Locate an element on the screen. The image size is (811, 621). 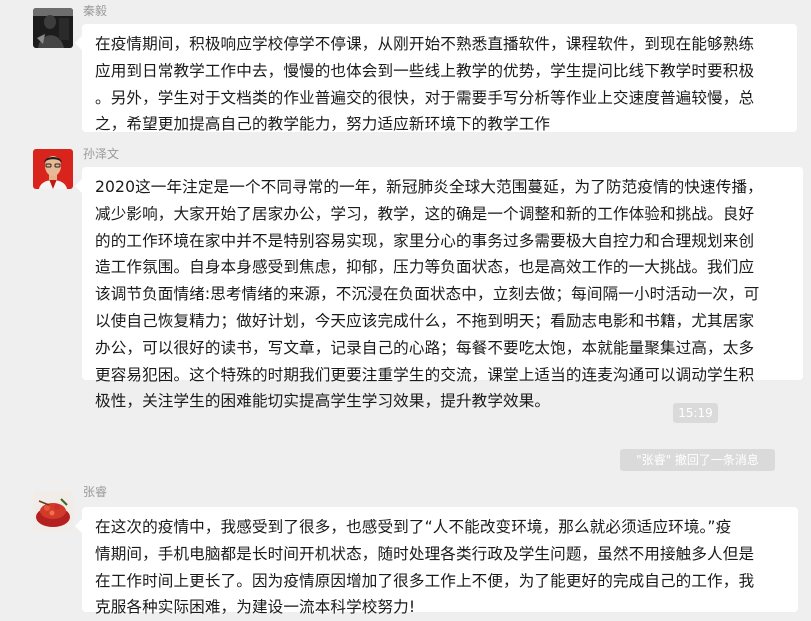
sender-name: 秦毅 is located at coordinates (95, 11).